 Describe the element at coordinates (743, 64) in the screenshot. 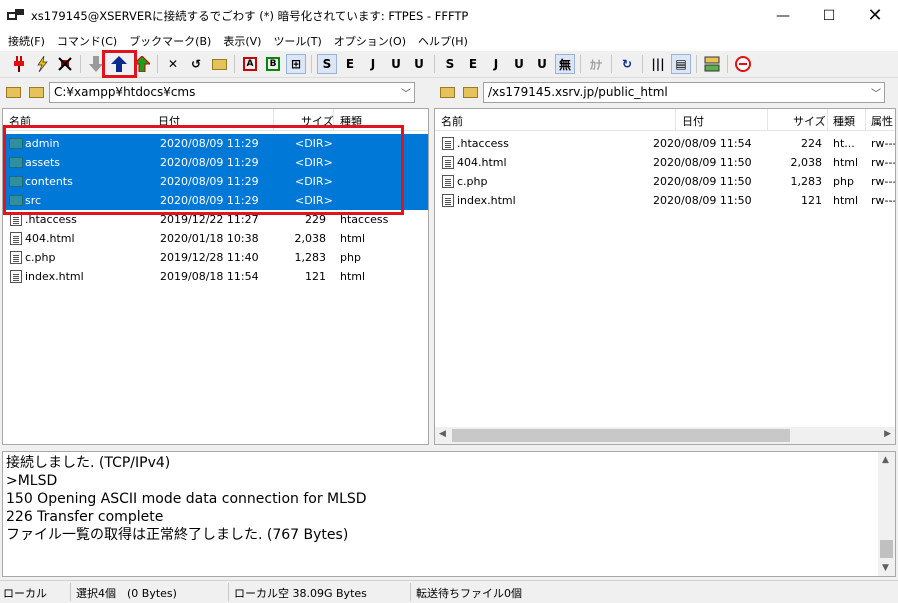

I see `stop-button` at that location.